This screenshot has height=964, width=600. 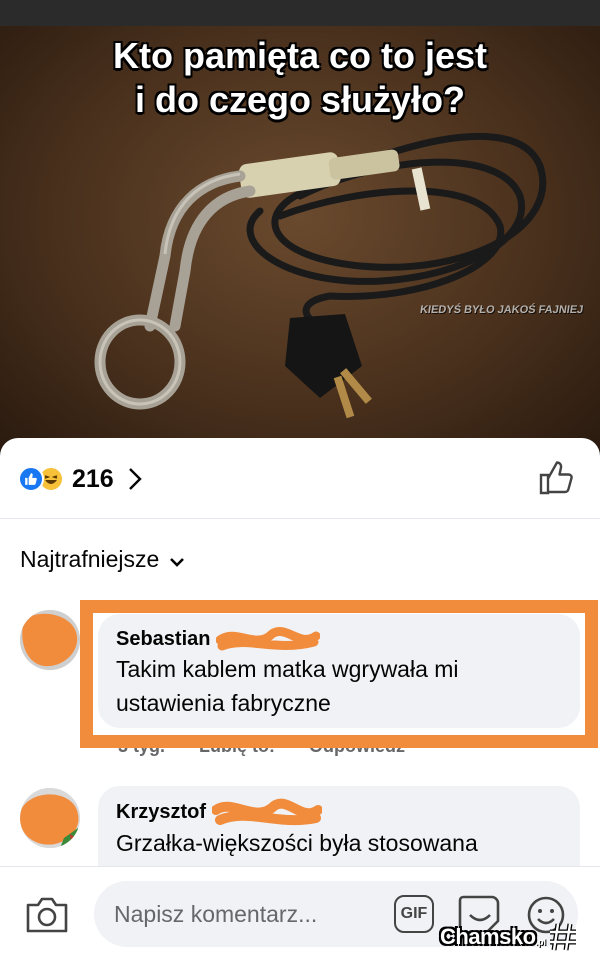 I want to click on logo-text: Chamsko, so click(x=488, y=936).